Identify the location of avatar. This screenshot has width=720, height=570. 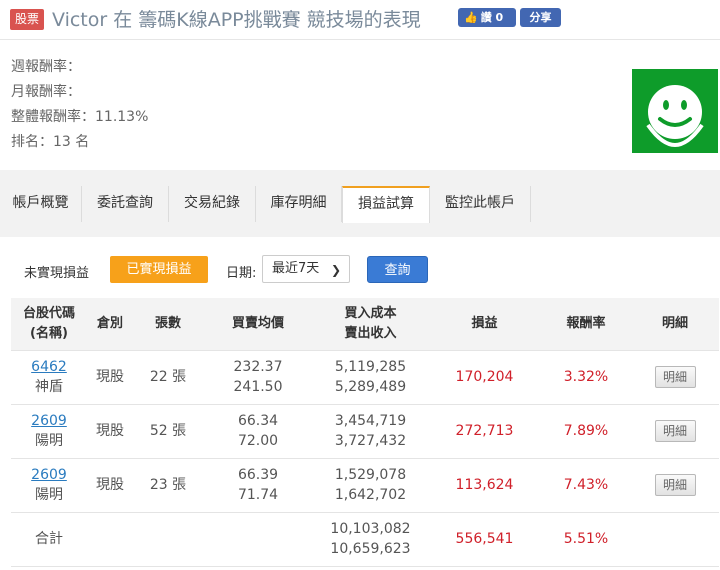
(675, 111).